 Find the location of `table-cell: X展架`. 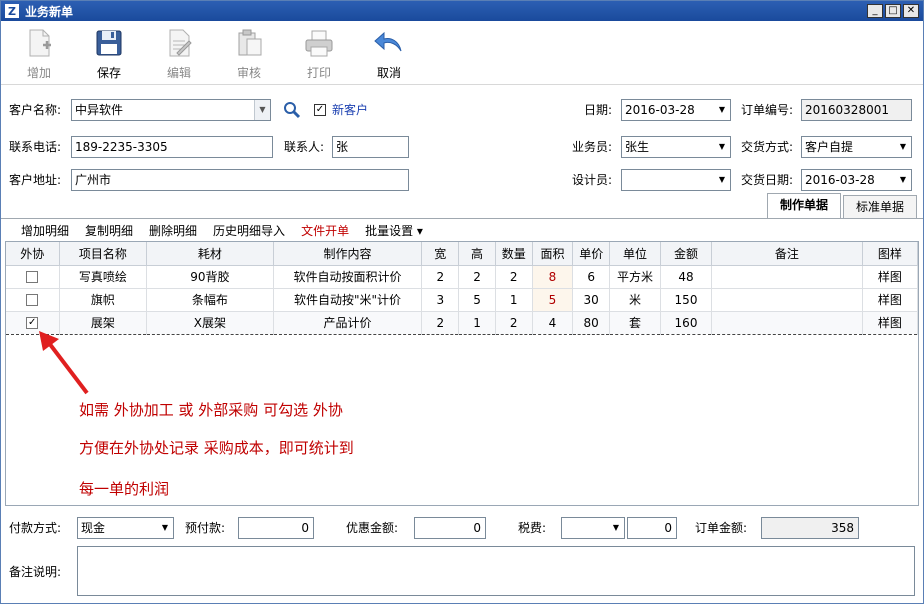

table-cell: X展架 is located at coordinates (210, 322).